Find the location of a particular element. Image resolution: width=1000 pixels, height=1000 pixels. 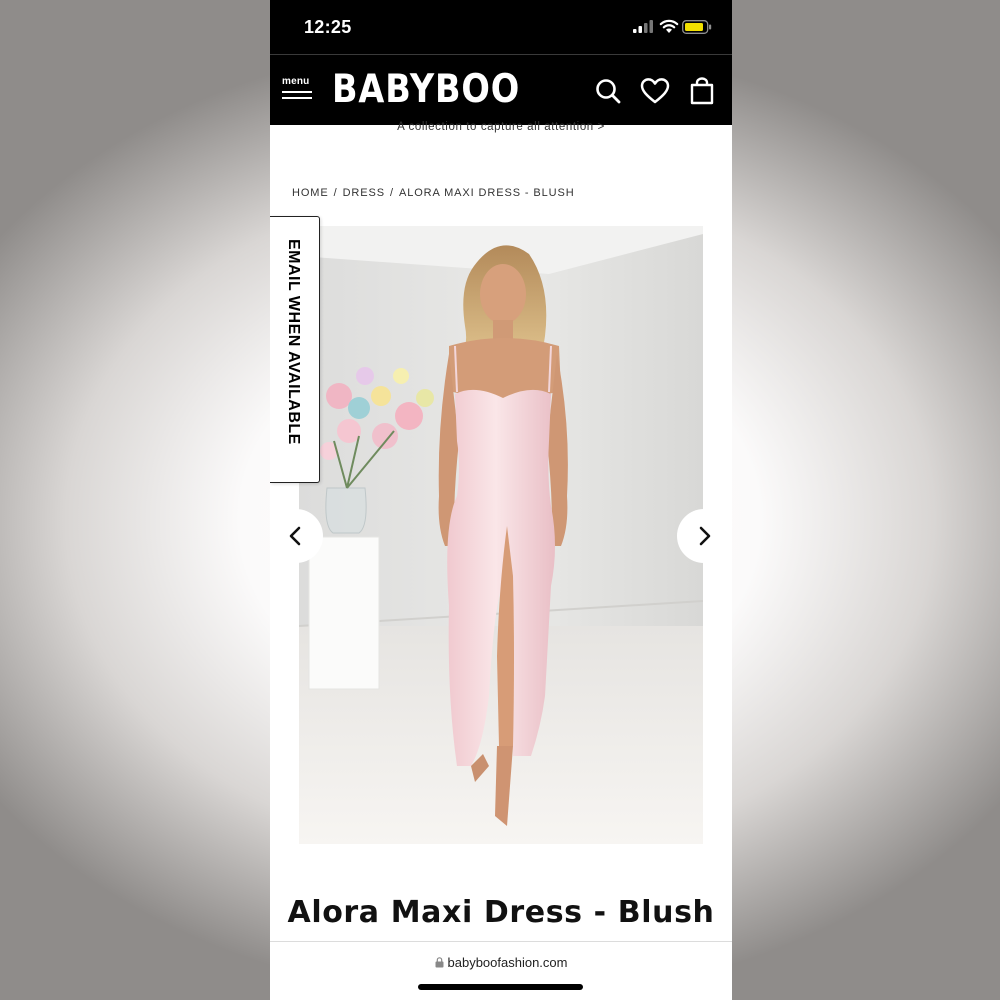

heart-icon is located at coordinates (655, 91).